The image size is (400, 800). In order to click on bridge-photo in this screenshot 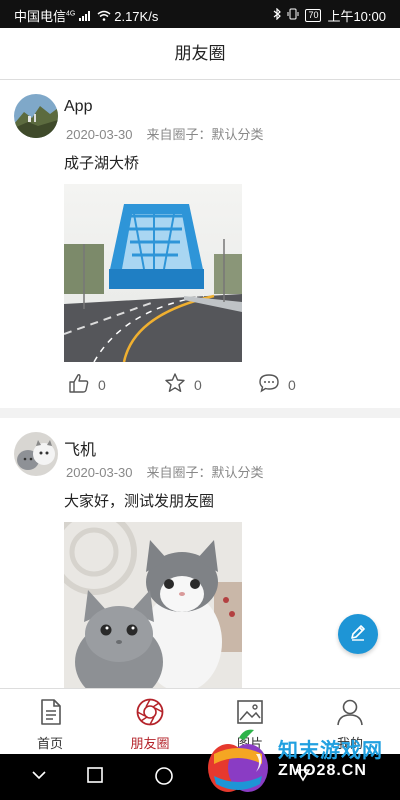, I will do `click(153, 273)`.